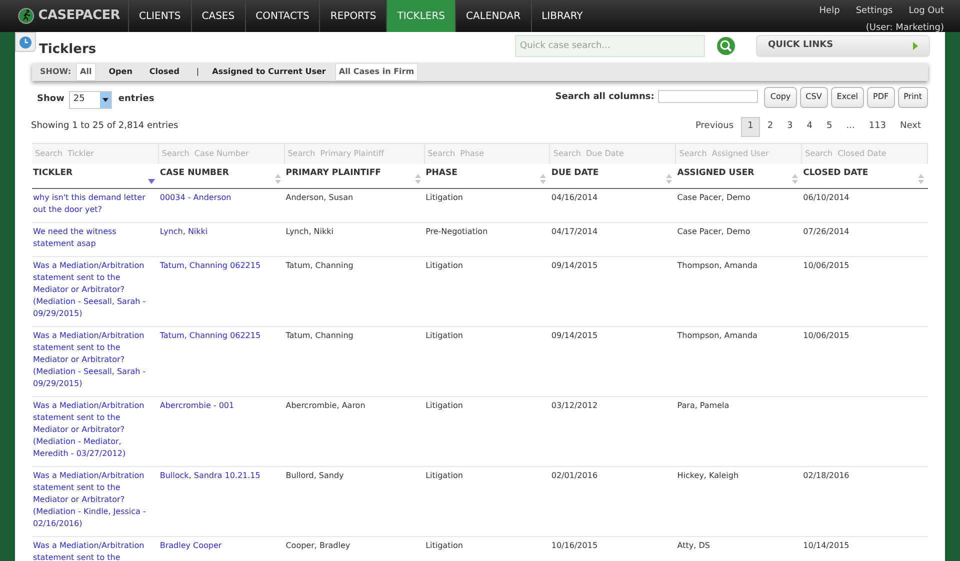  What do you see at coordinates (829, 11) in the screenshot?
I see `header-link: Help` at bounding box center [829, 11].